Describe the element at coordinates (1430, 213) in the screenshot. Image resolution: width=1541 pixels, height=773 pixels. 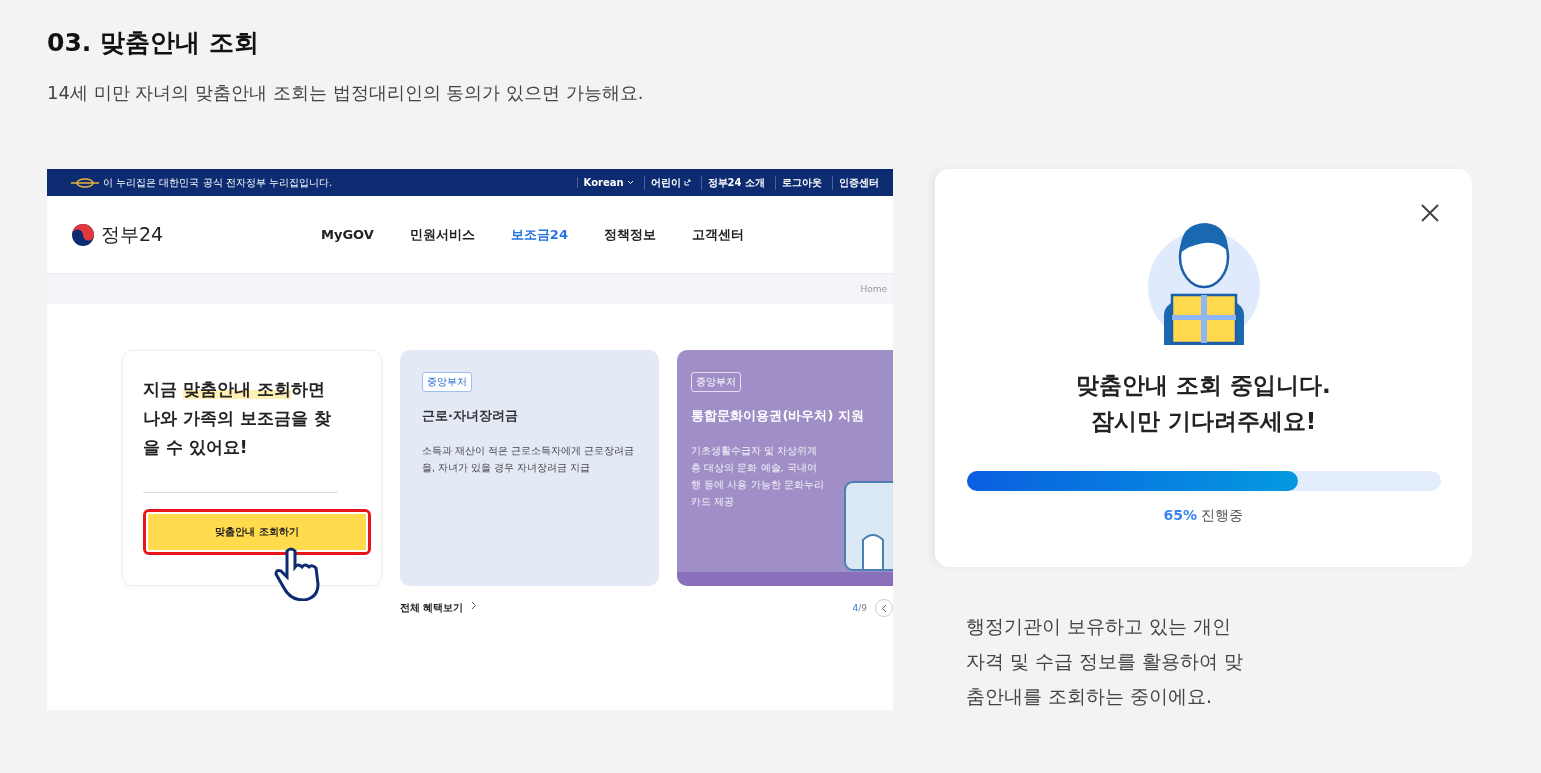
I see `close-icon` at that location.